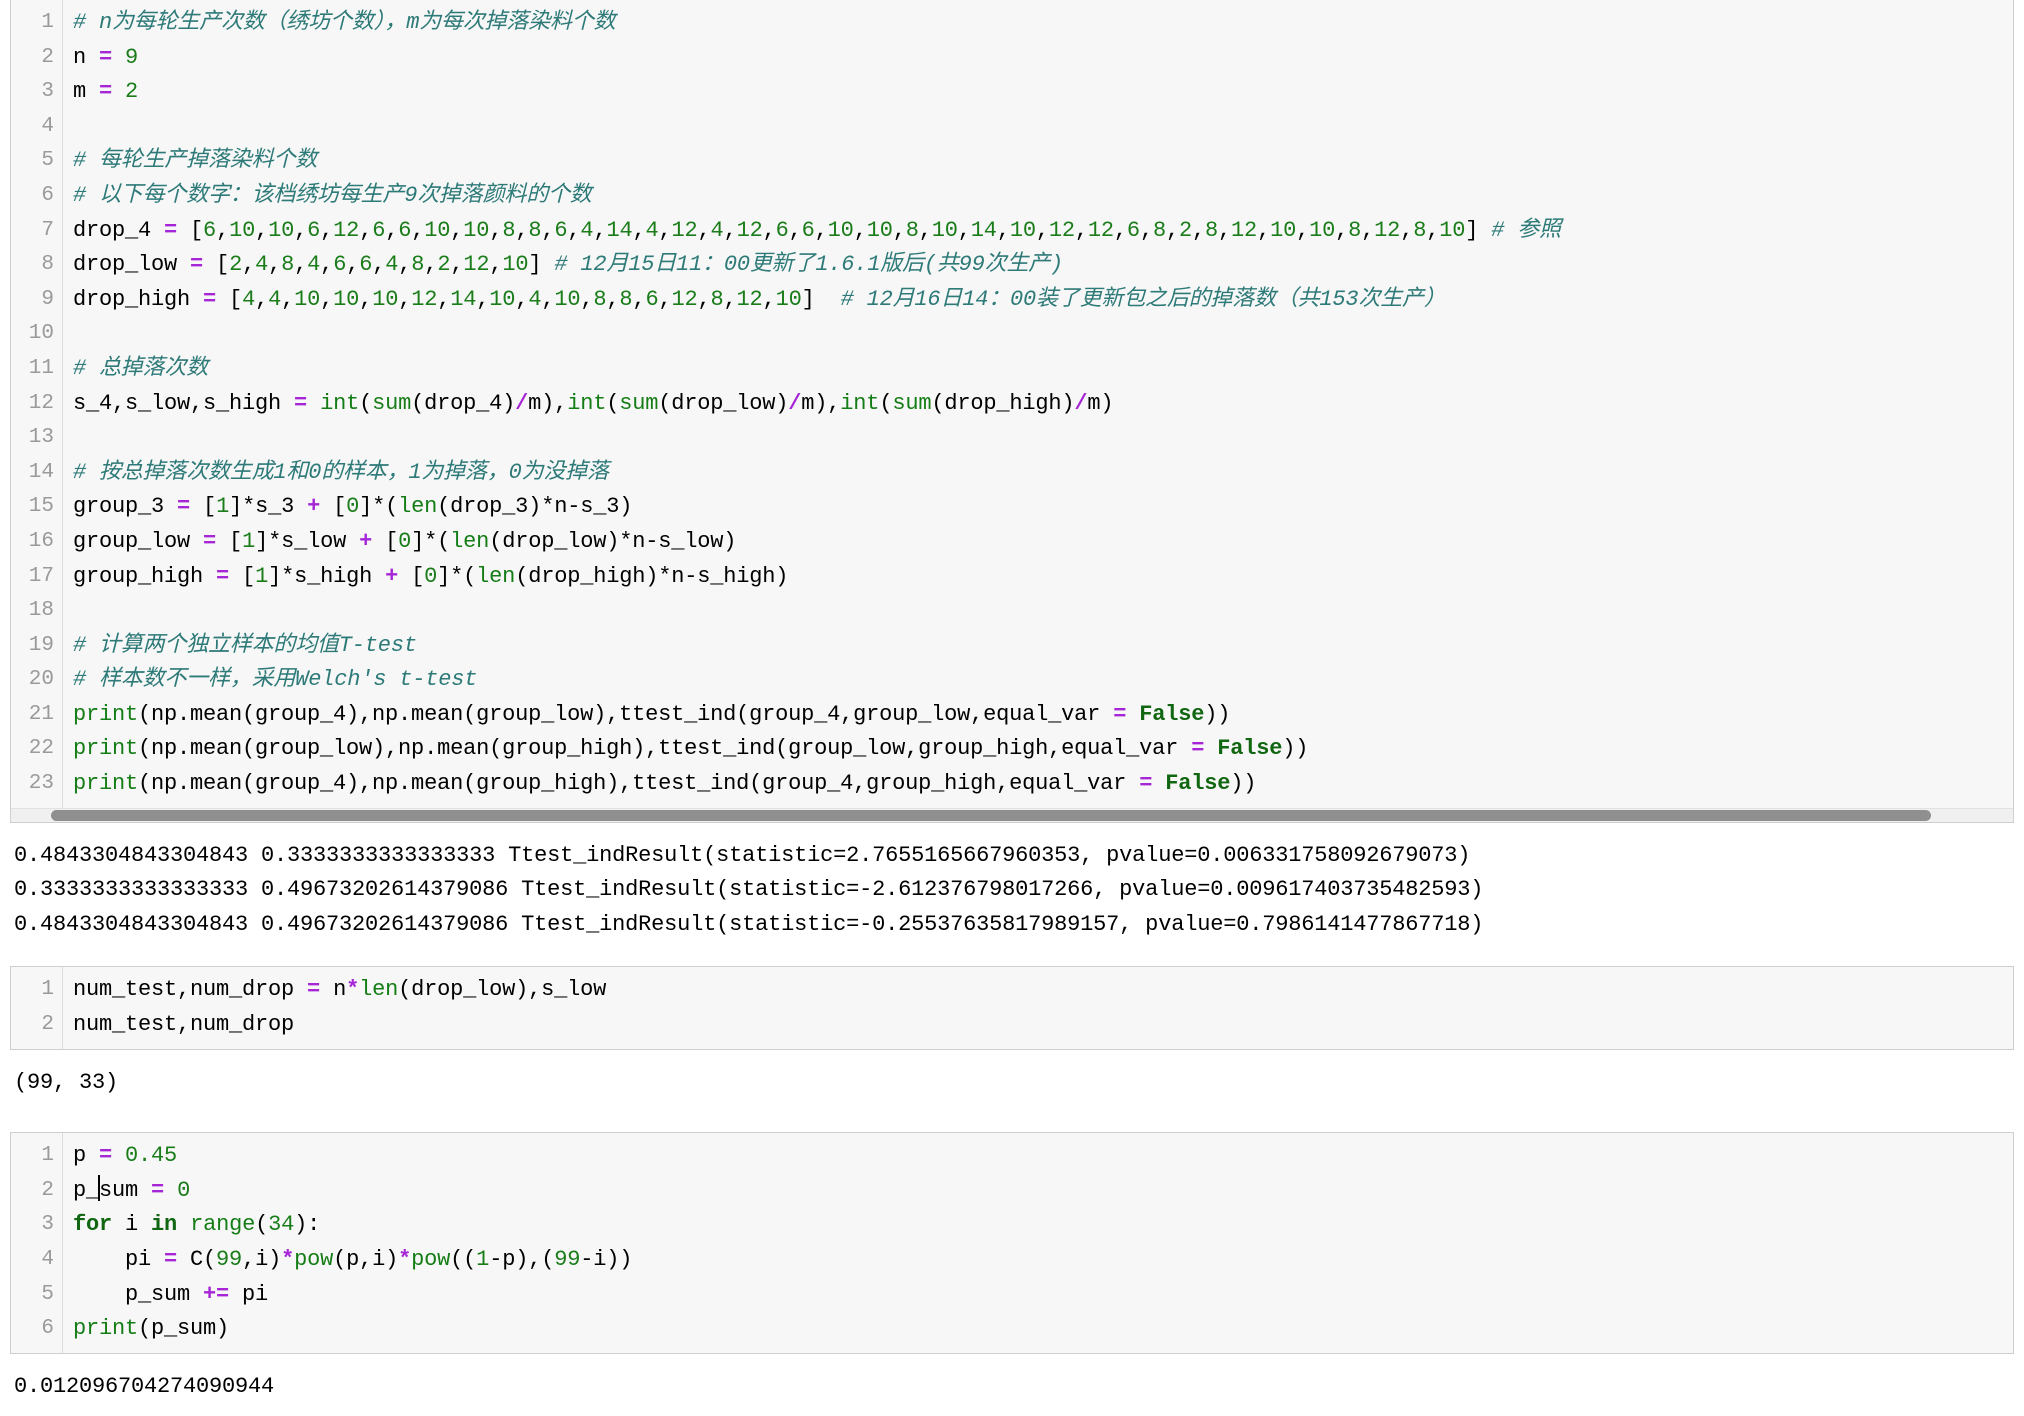  Describe the element at coordinates (613, 403) in the screenshot. I see `code-token: (` at that location.